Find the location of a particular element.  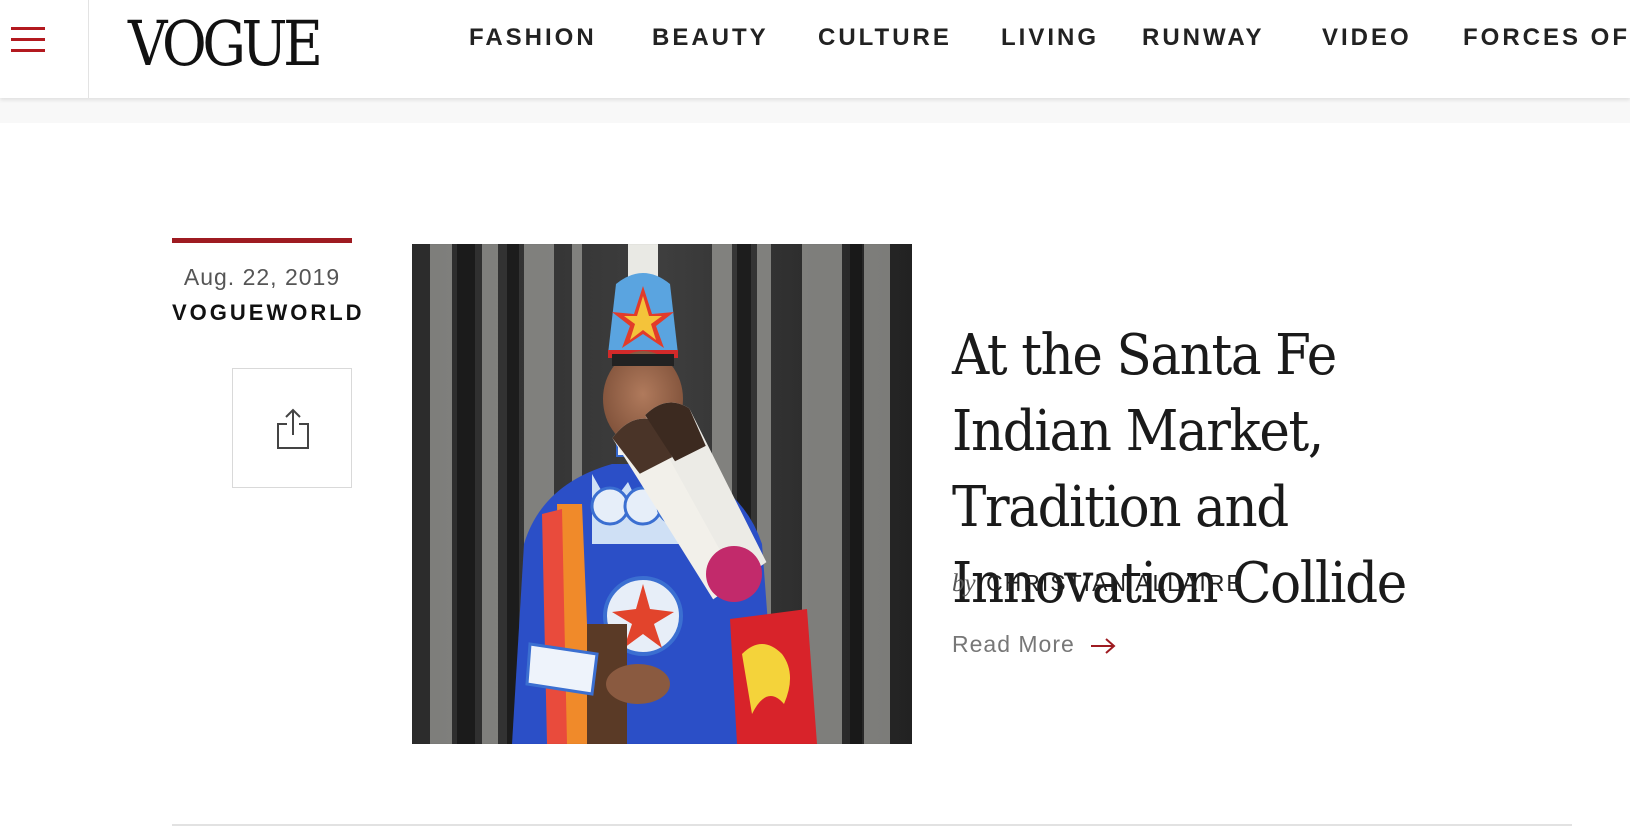

share-icon is located at coordinates (293, 428).